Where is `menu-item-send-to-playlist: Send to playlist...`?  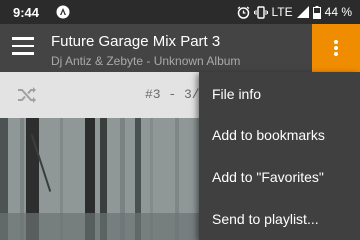
menu-item-send-to-playlist: Send to playlist... is located at coordinates (279, 219).